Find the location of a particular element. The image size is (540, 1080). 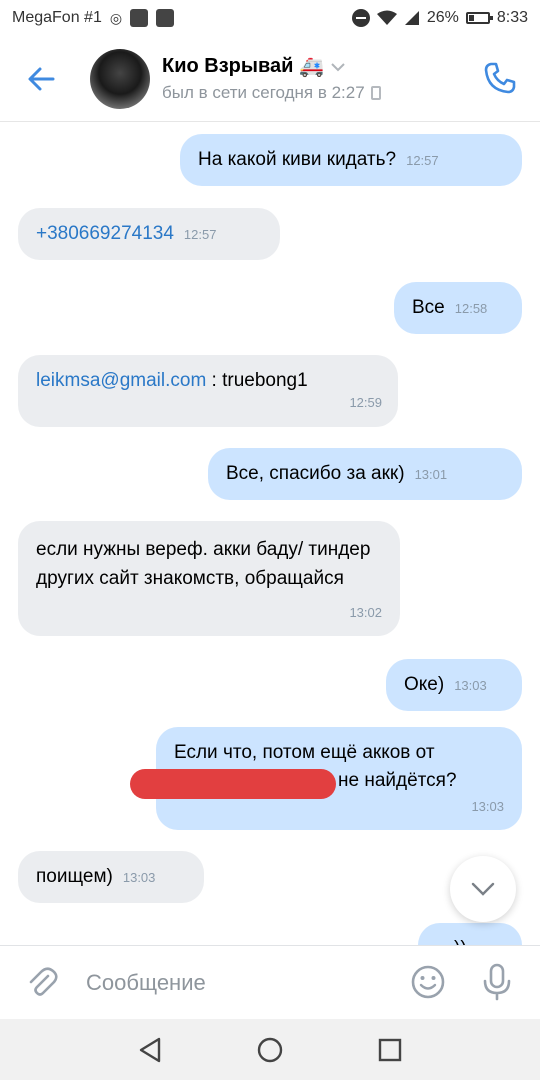

status-bar: MegaFon #1 ◎ 26% 8:33 is located at coordinates (270, 18).